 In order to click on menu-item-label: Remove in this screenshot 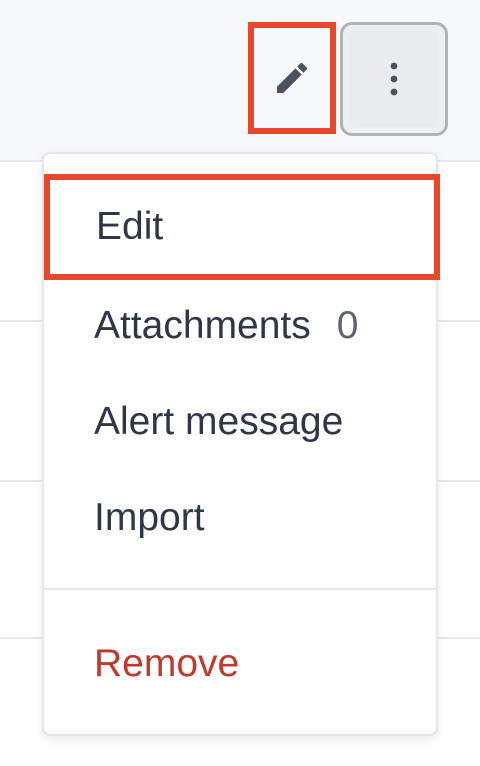, I will do `click(167, 663)`.